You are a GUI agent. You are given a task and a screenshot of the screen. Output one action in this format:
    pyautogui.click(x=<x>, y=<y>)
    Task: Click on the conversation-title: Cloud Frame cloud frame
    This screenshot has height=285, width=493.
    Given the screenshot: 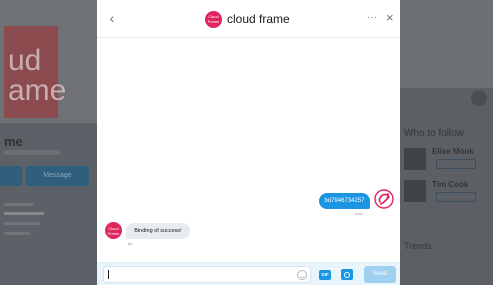 What is the action you would take?
    pyautogui.click(x=247, y=19)
    